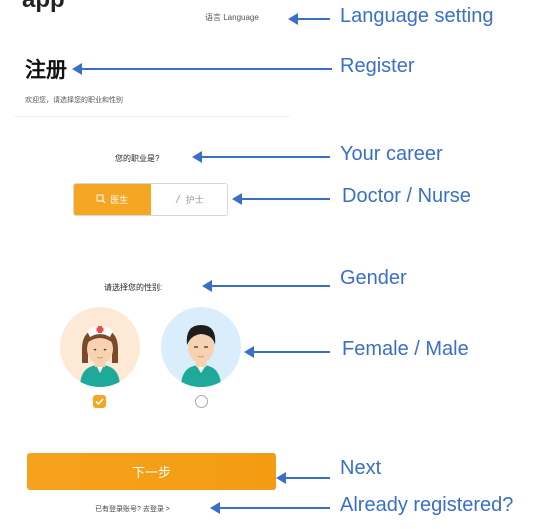 This screenshot has height=529, width=544. Describe the element at coordinates (377, 66) in the screenshot. I see `annotation-register: Register` at that location.